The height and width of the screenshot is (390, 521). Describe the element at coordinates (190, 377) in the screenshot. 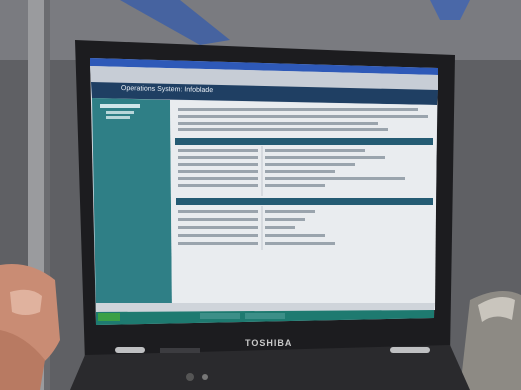

I see `power-button` at that location.